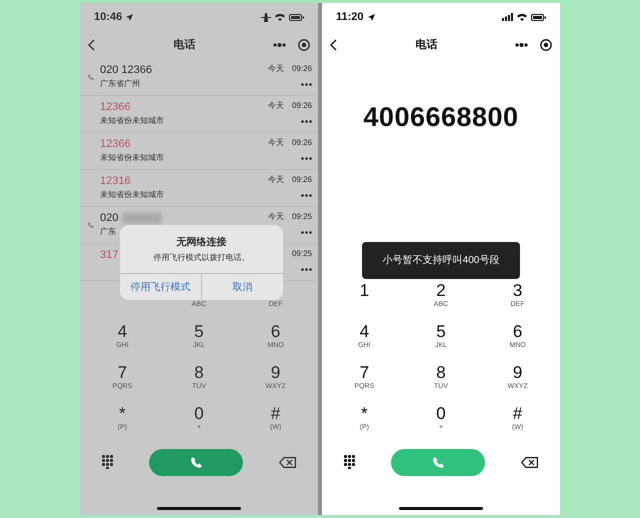 This screenshot has width=640, height=518. Describe the element at coordinates (160, 287) in the screenshot. I see `alert-button: 停用飞行模式` at that location.